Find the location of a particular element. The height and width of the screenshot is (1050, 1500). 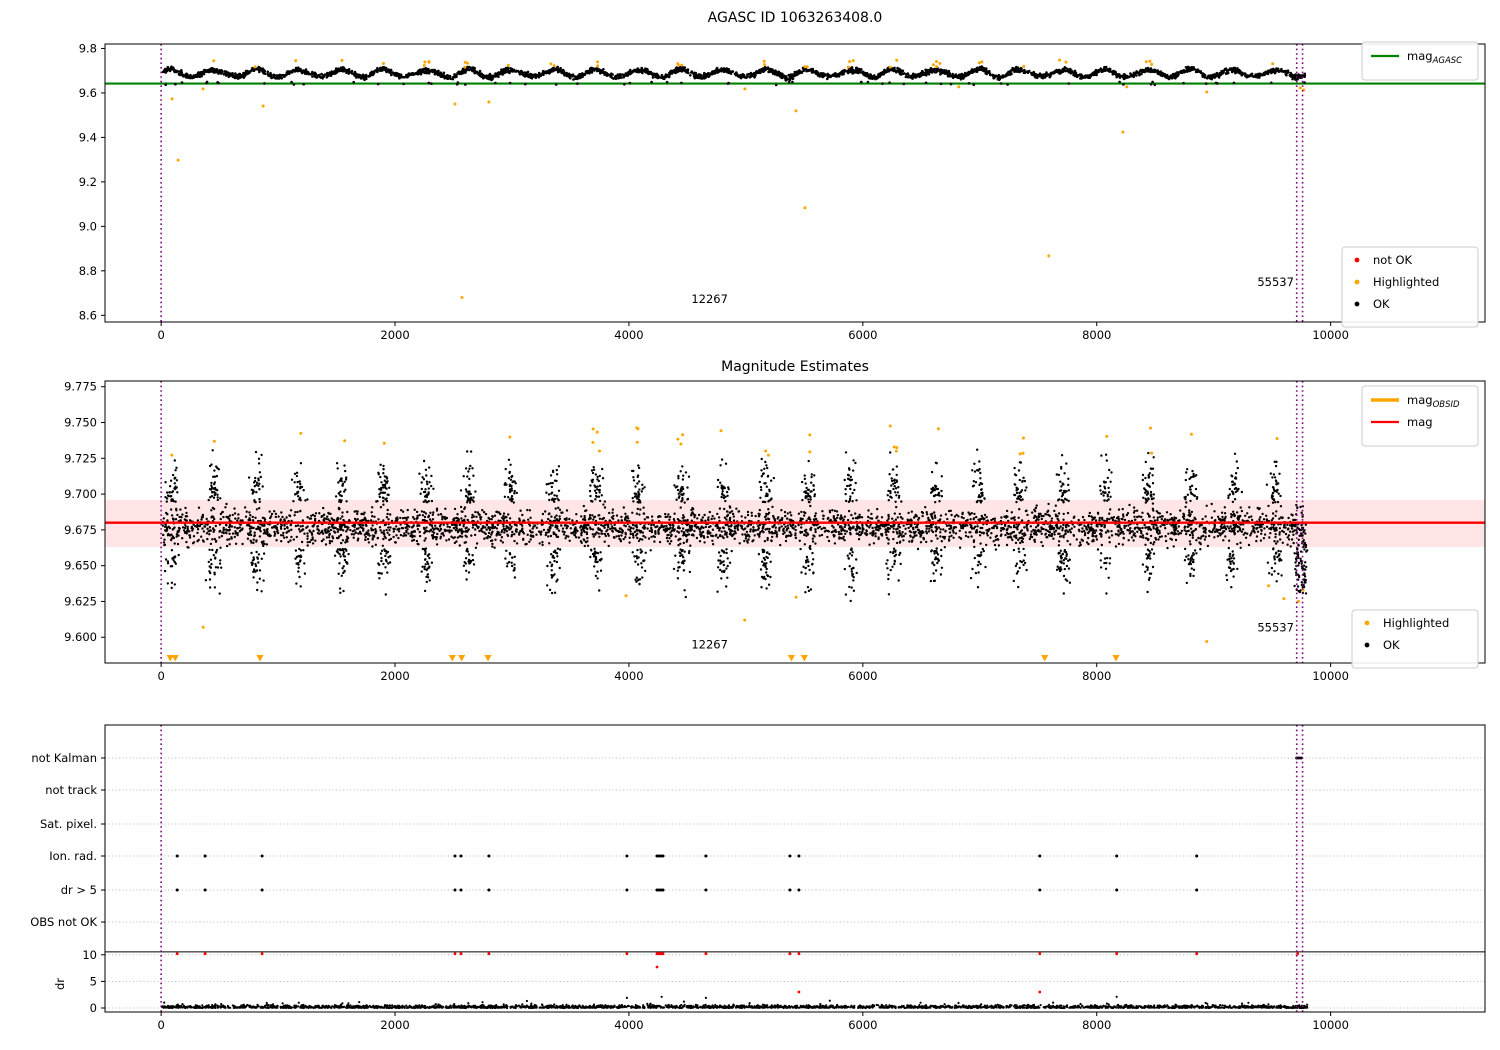

y-tick-label: 9.700 is located at coordinates (80, 494).